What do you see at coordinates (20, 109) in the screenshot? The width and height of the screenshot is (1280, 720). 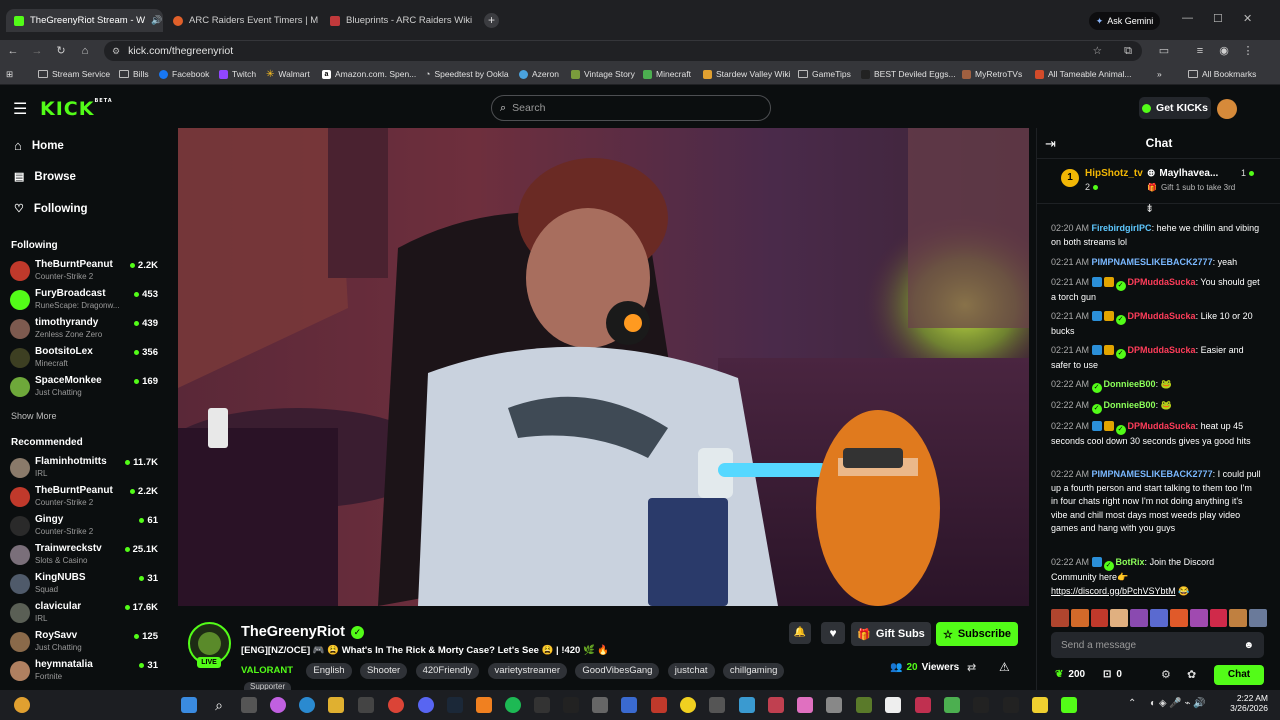 I see `hamburger-menu-icon: ☰` at bounding box center [20, 109].